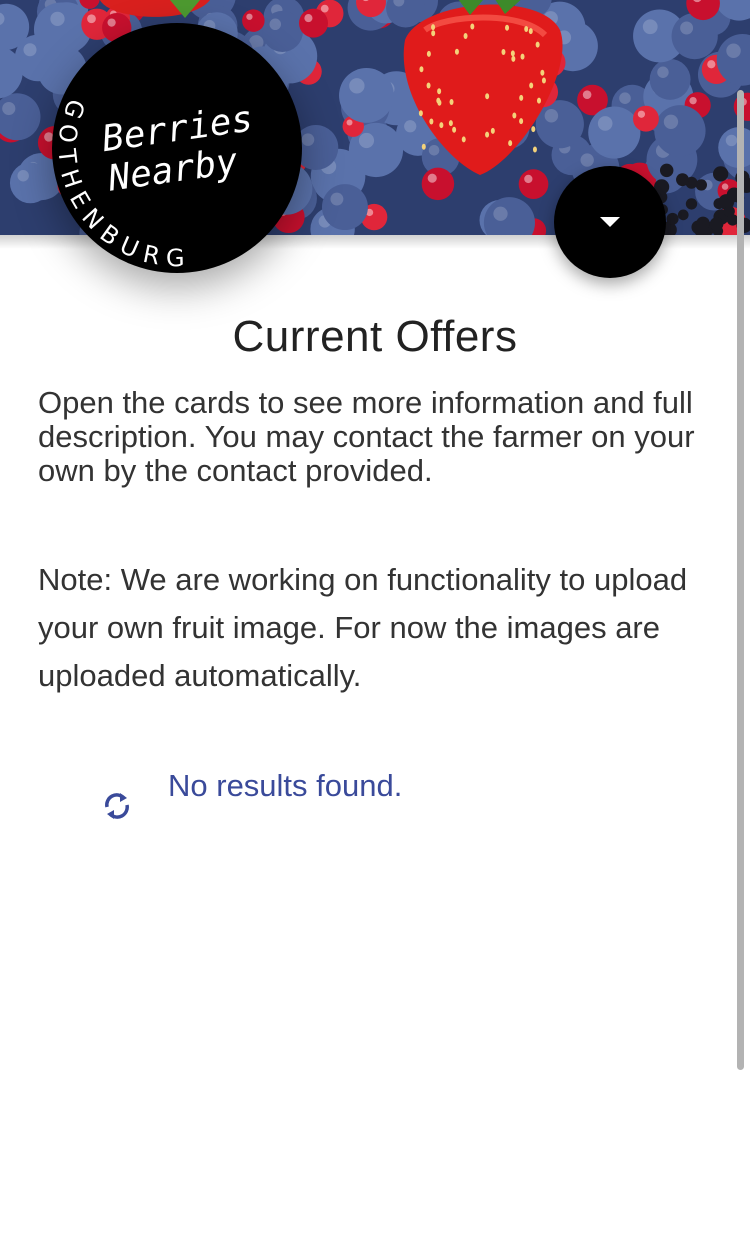 The width and height of the screenshot is (750, 1250). I want to click on refresh-icon, so click(117, 806).